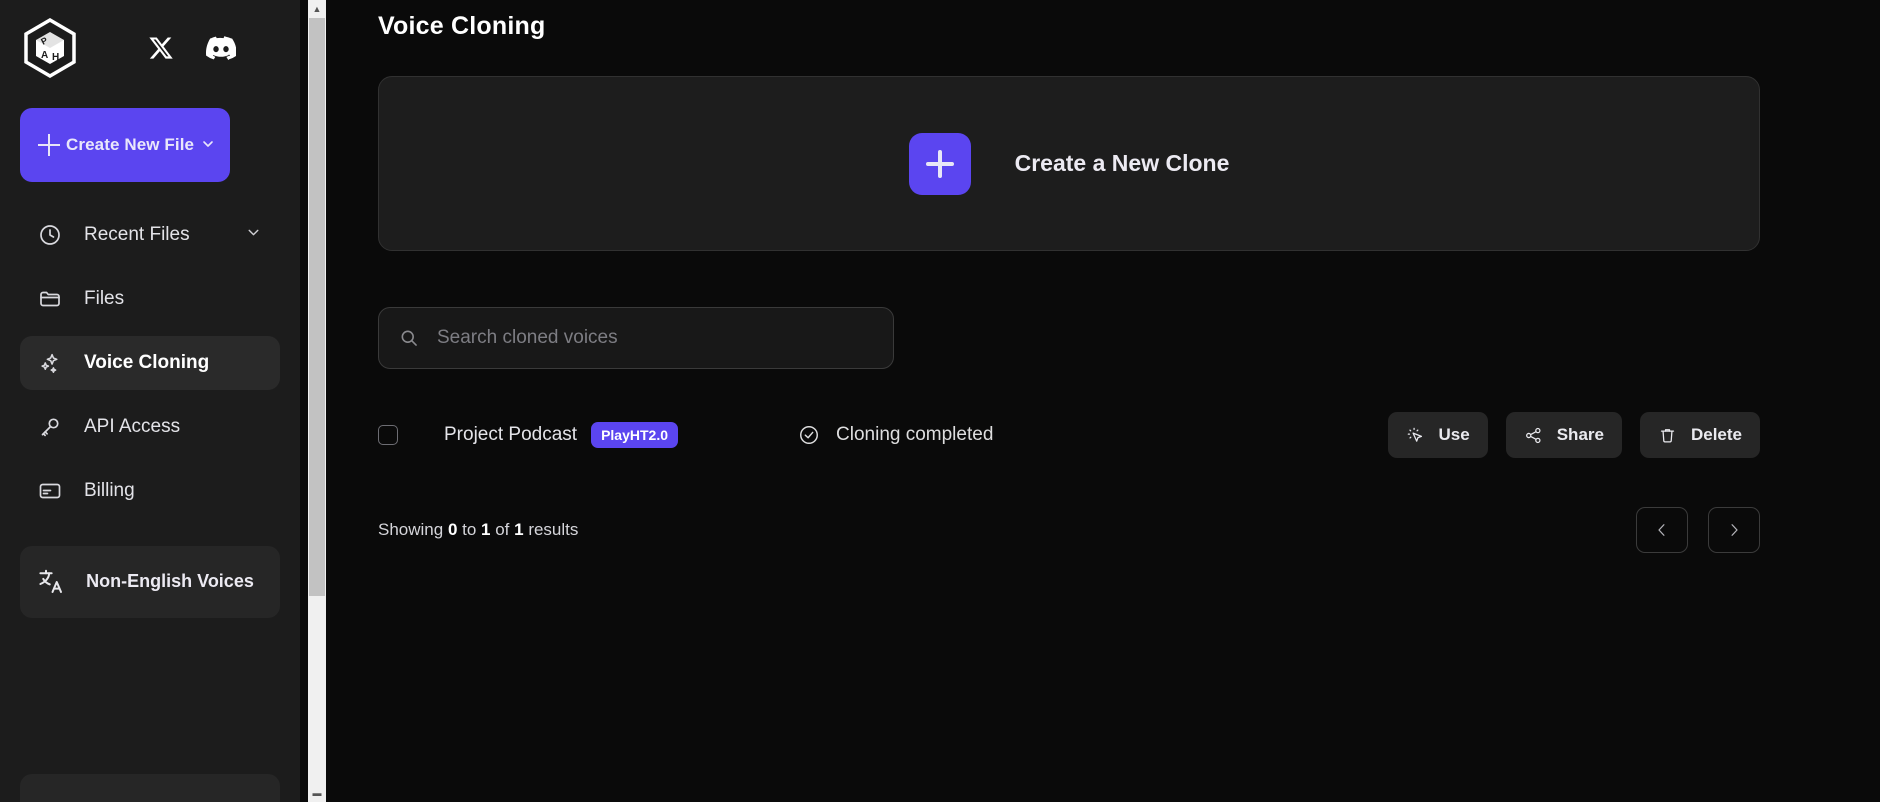 The image size is (1880, 802). I want to click on search-input, so click(655, 338).